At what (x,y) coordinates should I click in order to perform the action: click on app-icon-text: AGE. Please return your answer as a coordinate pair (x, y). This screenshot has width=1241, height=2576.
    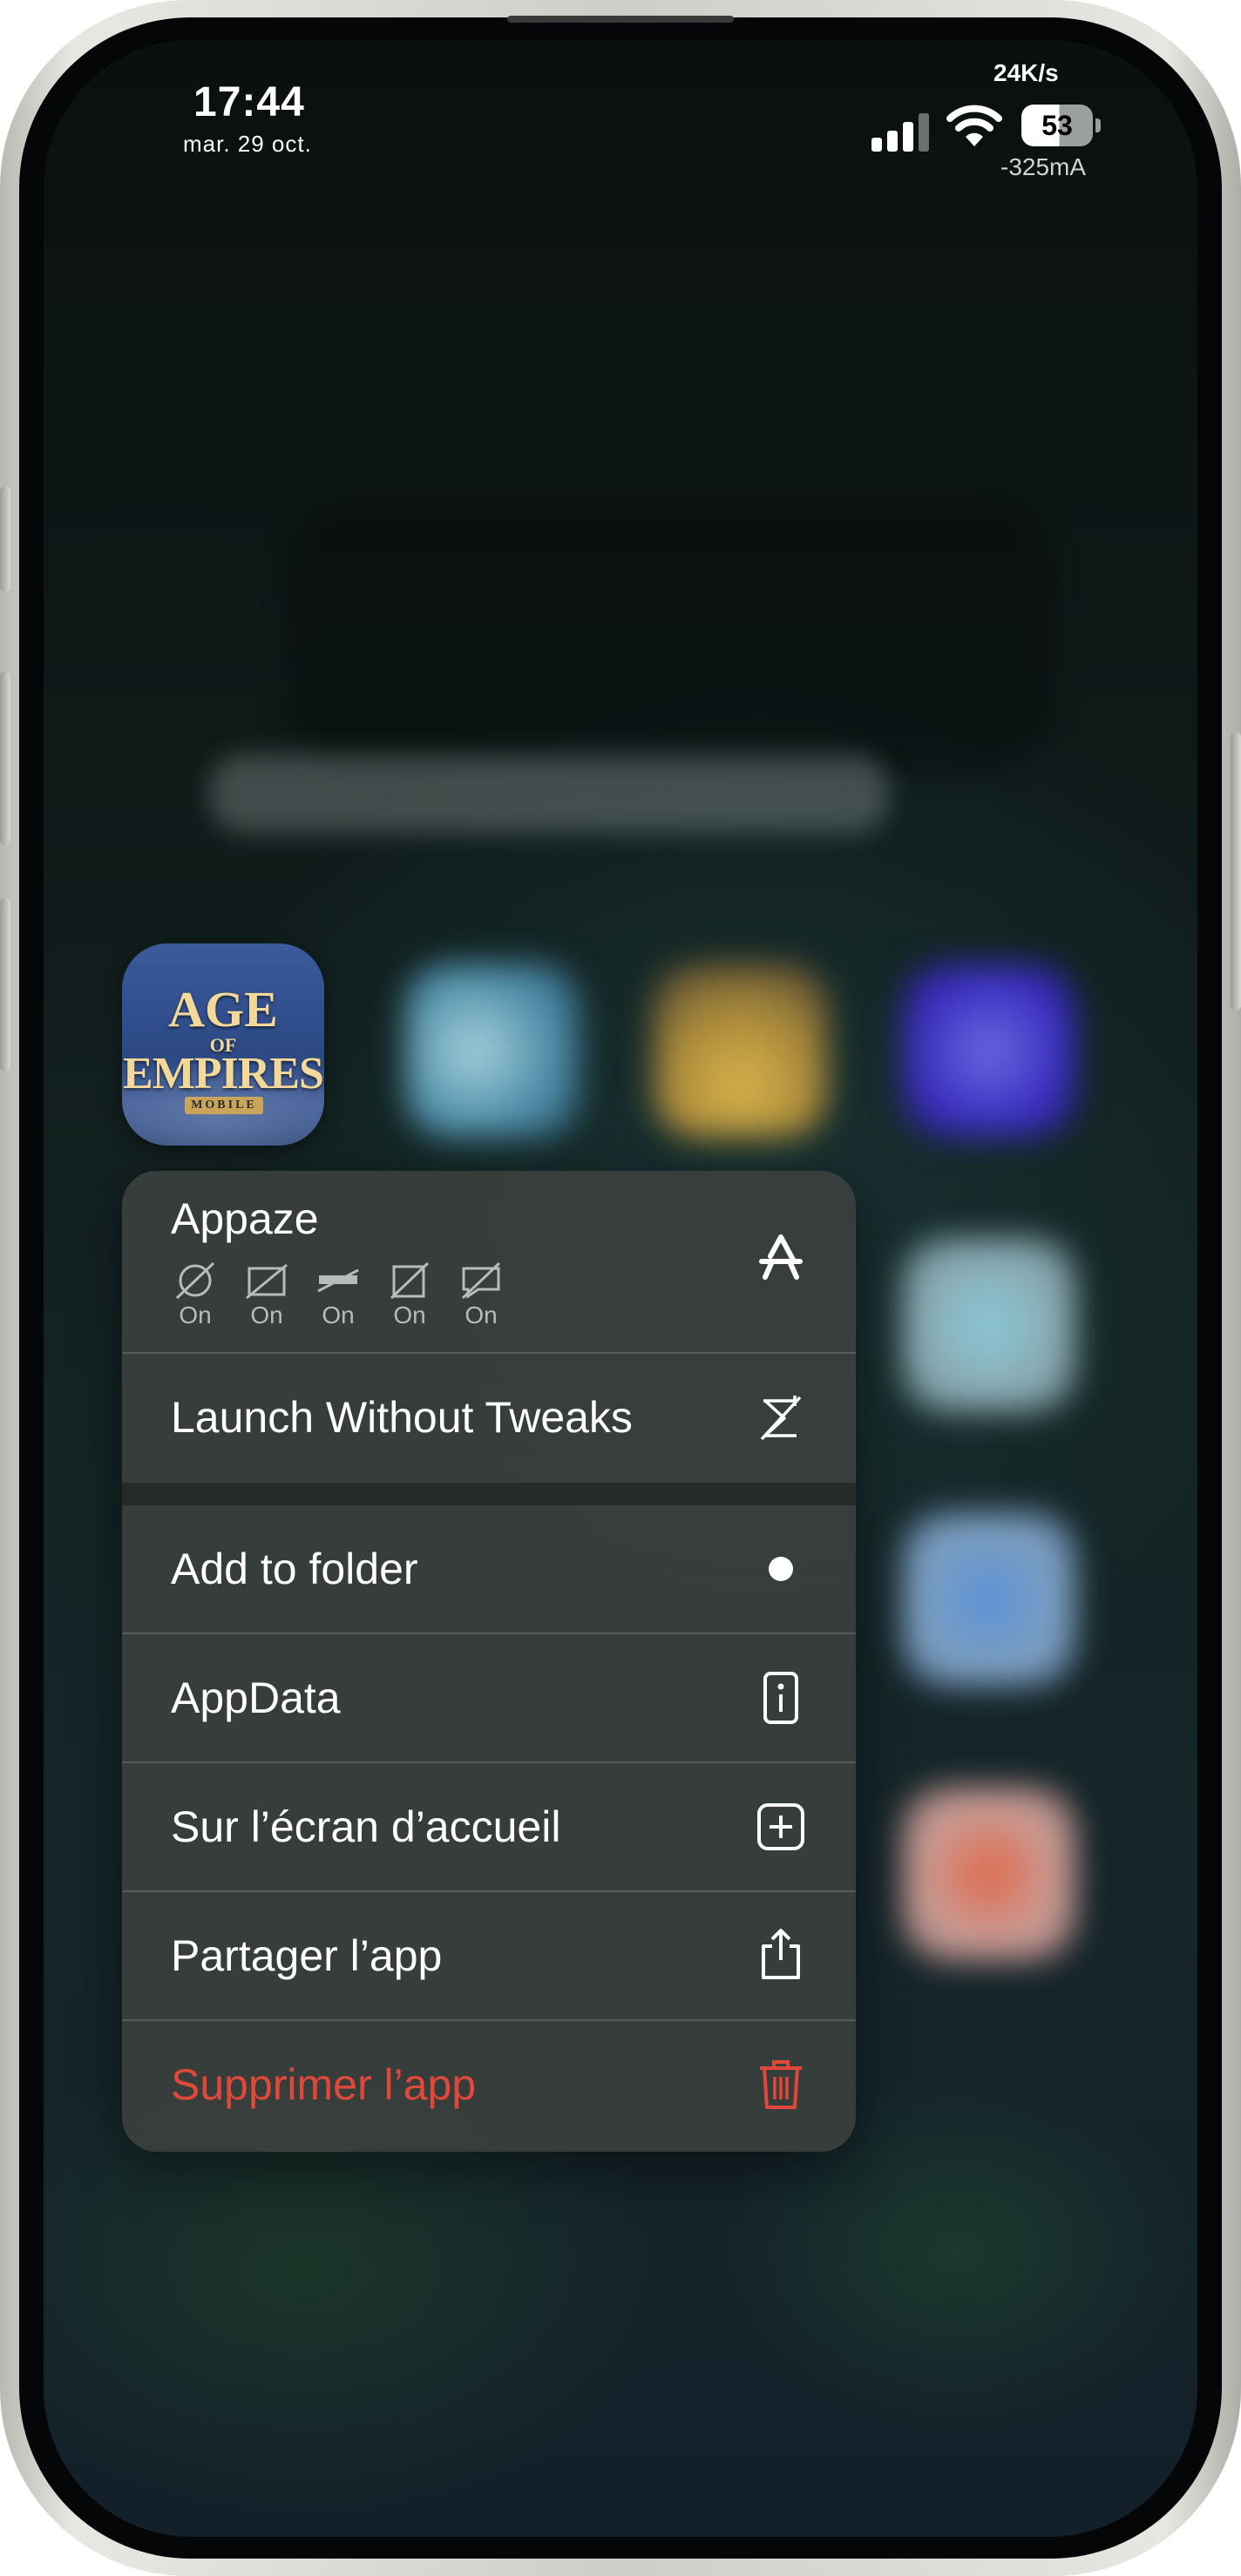
    Looking at the image, I should click on (223, 1009).